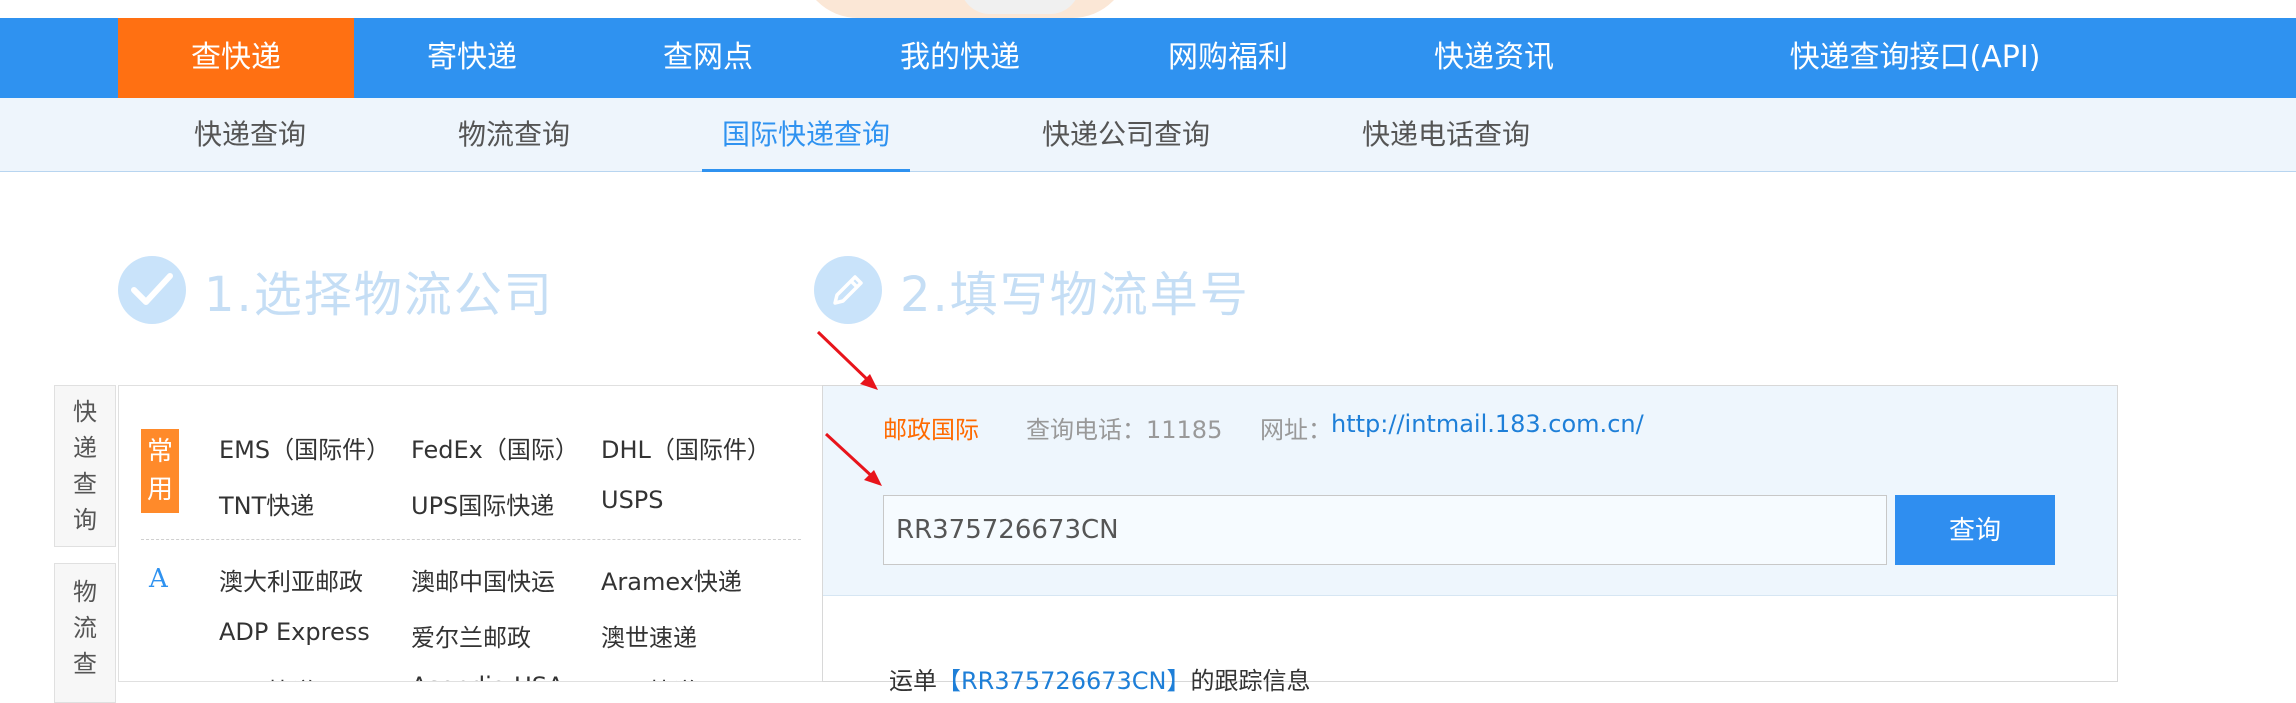 The image size is (2296, 703). I want to click on side-tab-express-query: 快 递 查 询, so click(85, 466).